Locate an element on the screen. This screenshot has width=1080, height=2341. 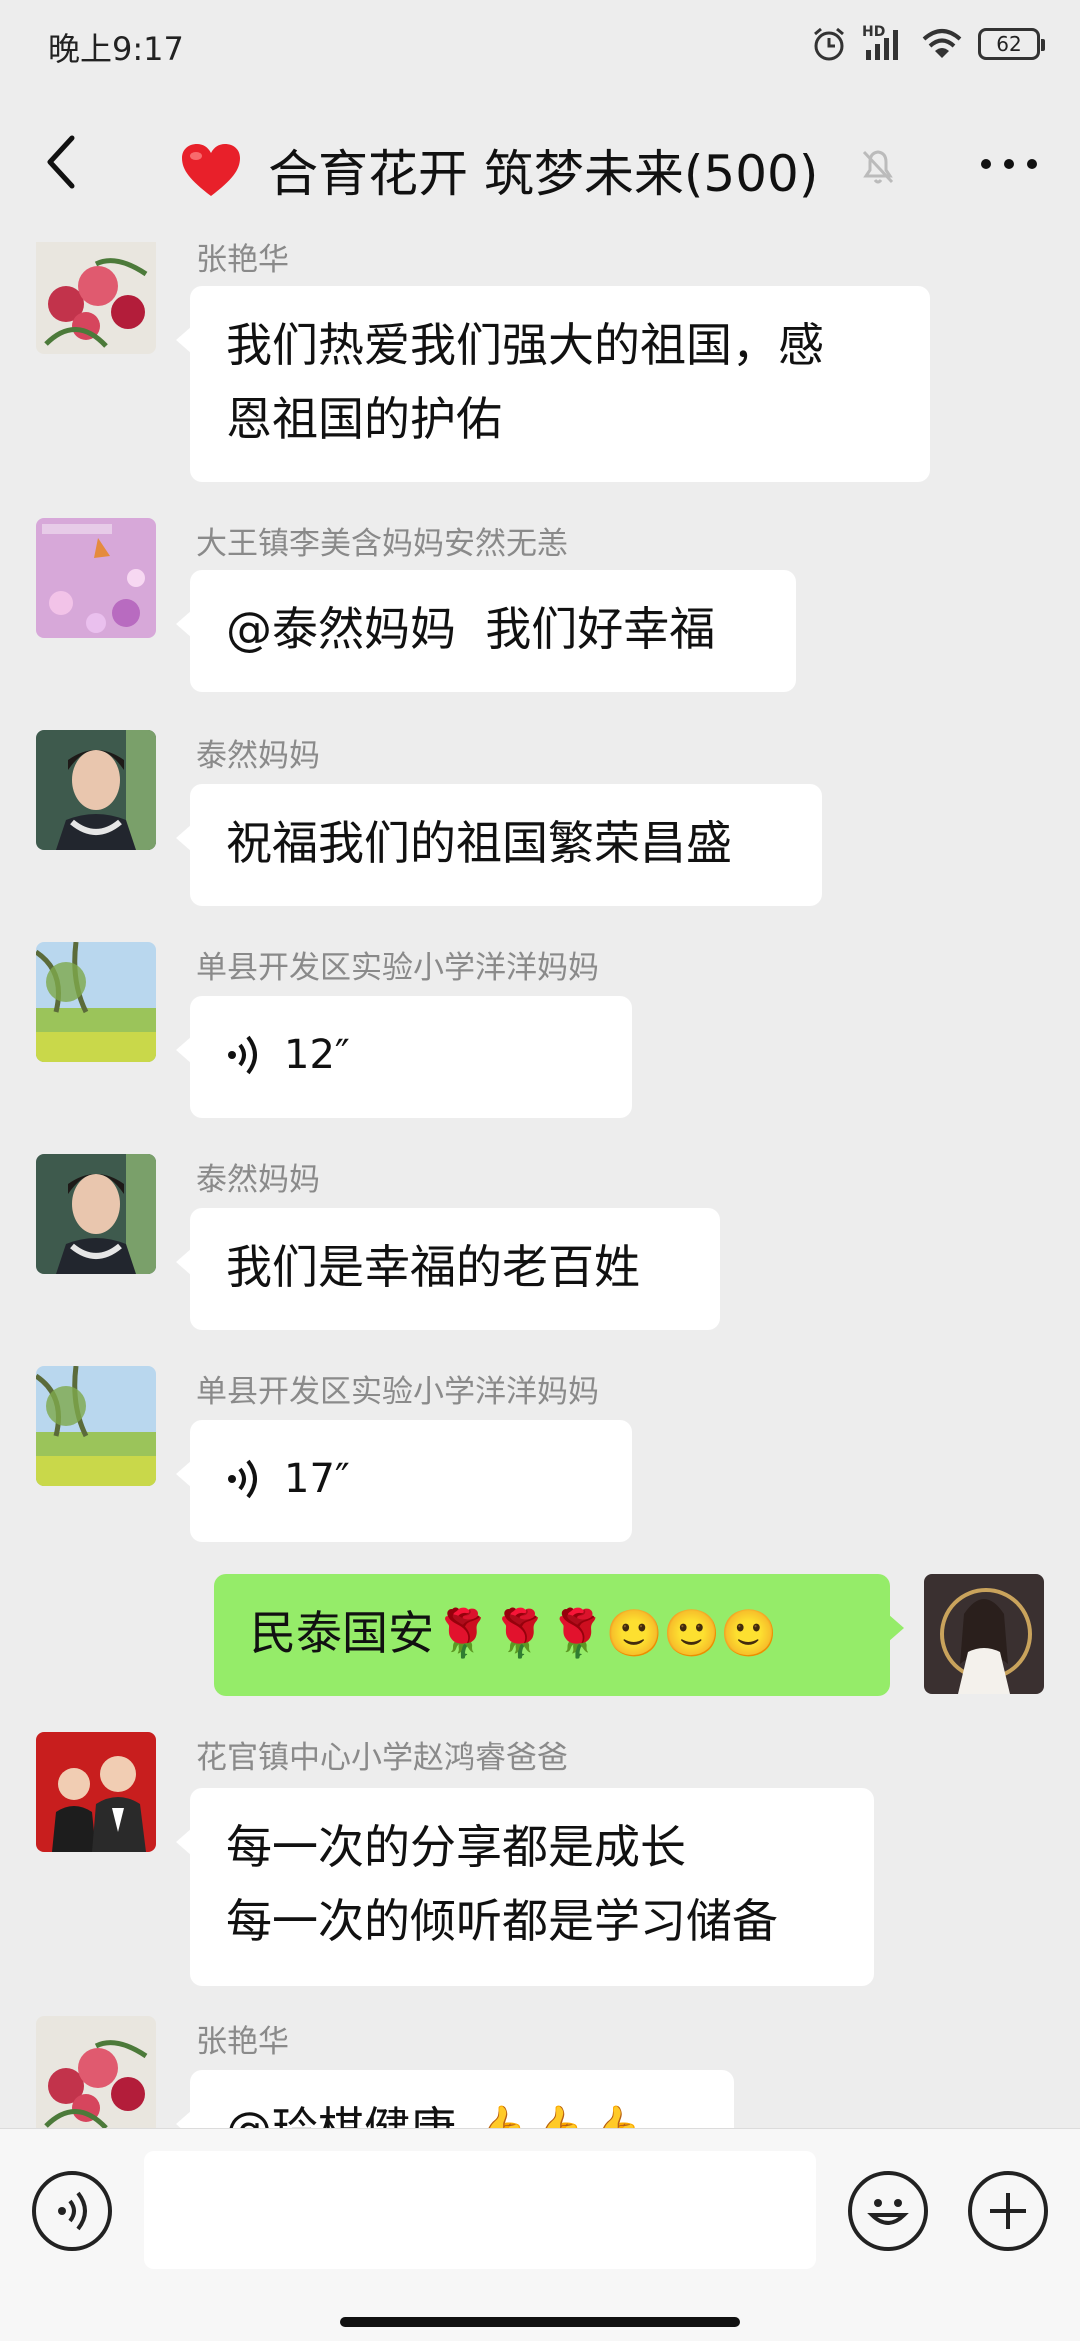
status-icons: HD 62 is located at coordinates (927, 44).